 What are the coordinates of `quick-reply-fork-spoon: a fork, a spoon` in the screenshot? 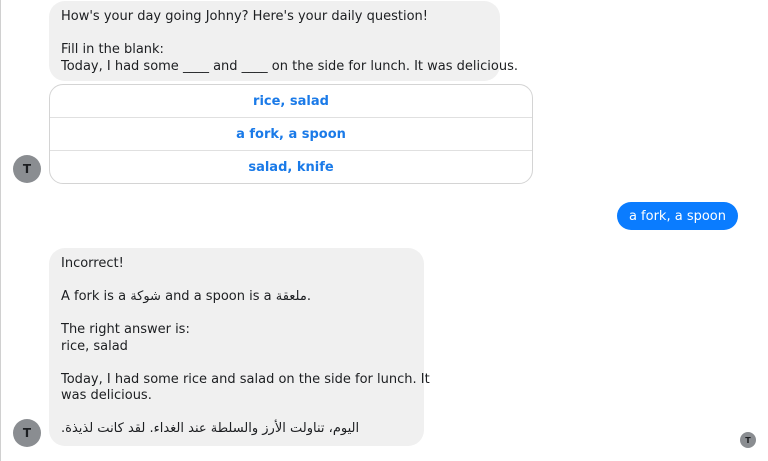 It's located at (291, 134).